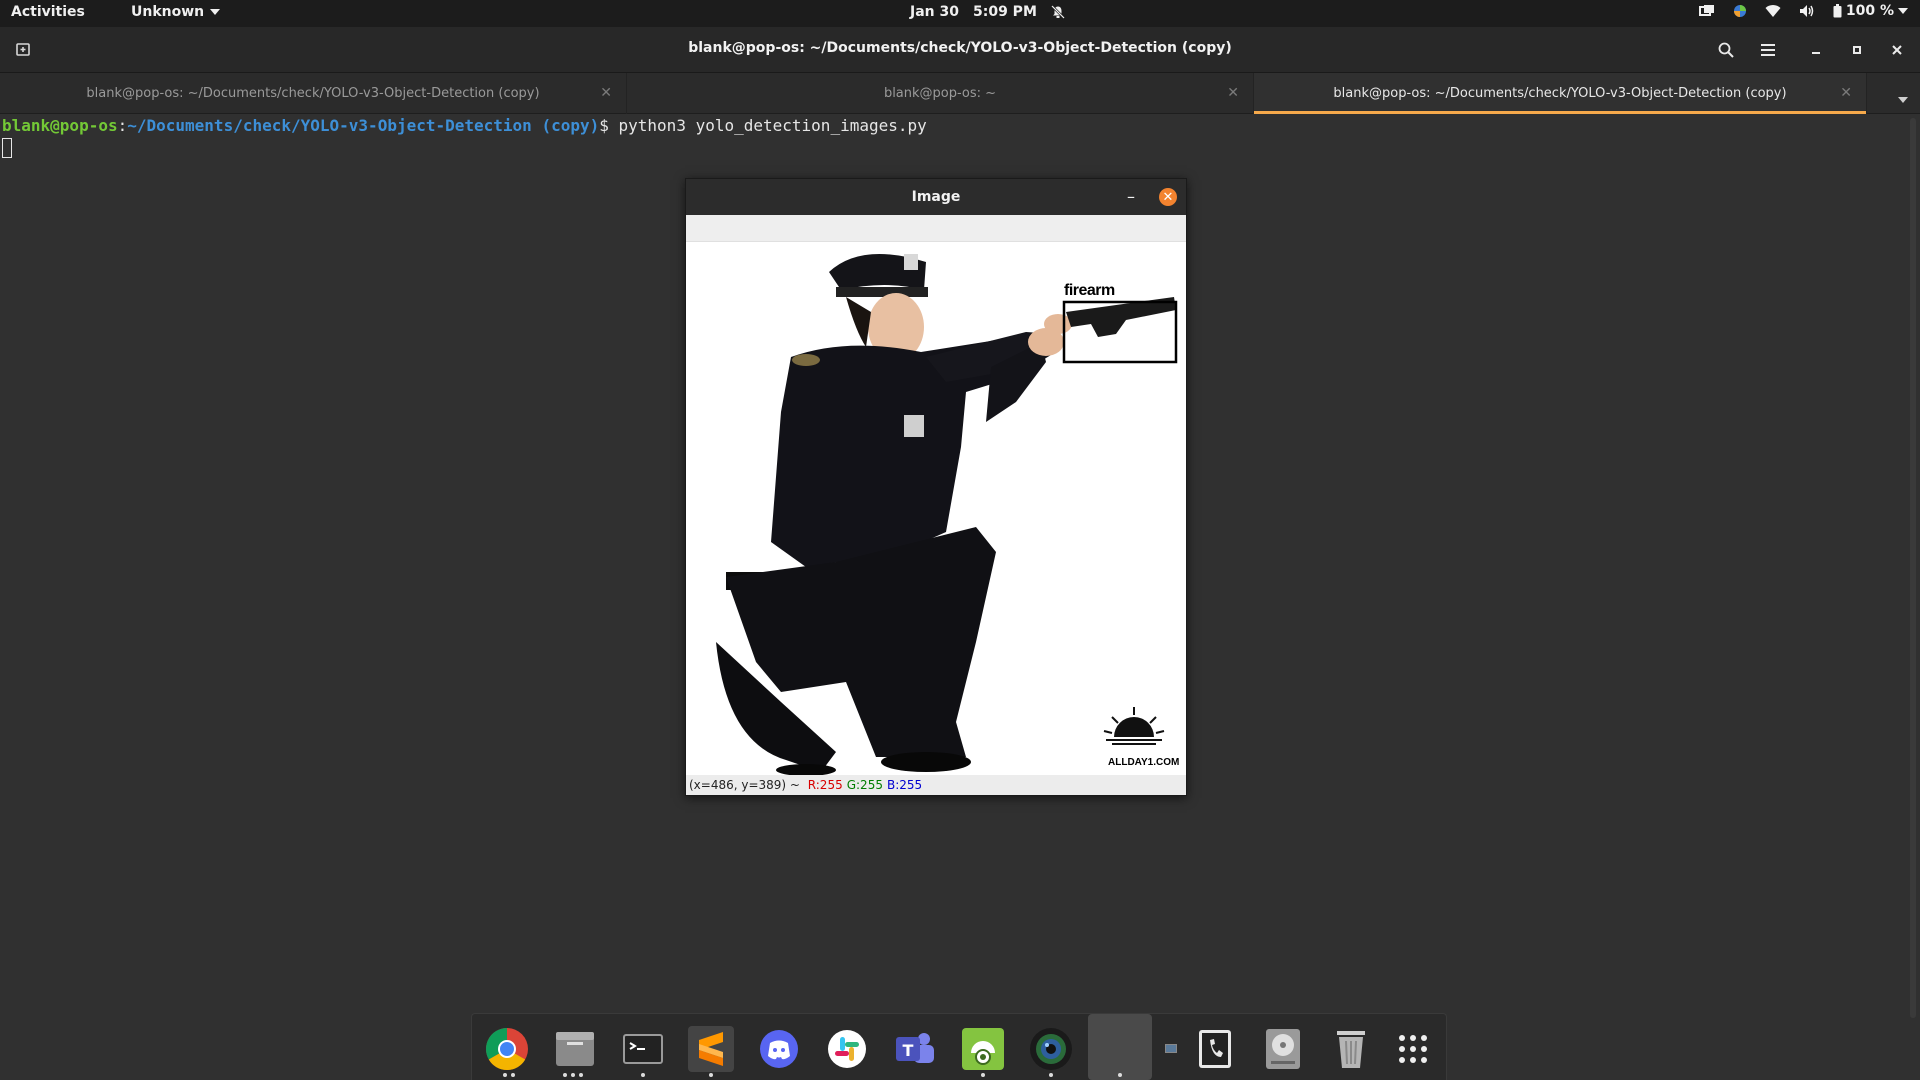  I want to click on maximize-icon, so click(1857, 50).